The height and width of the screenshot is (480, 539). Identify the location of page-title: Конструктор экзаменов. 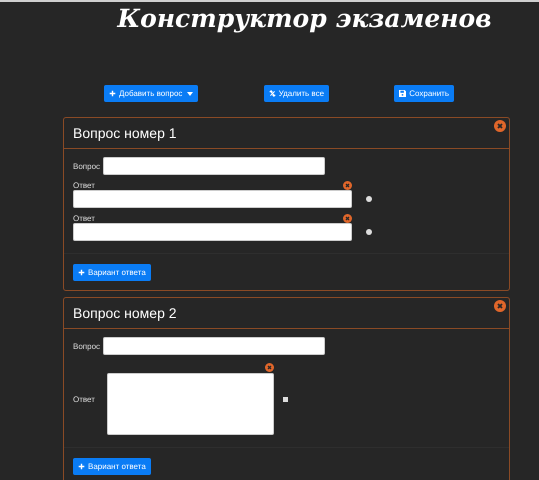
(304, 19).